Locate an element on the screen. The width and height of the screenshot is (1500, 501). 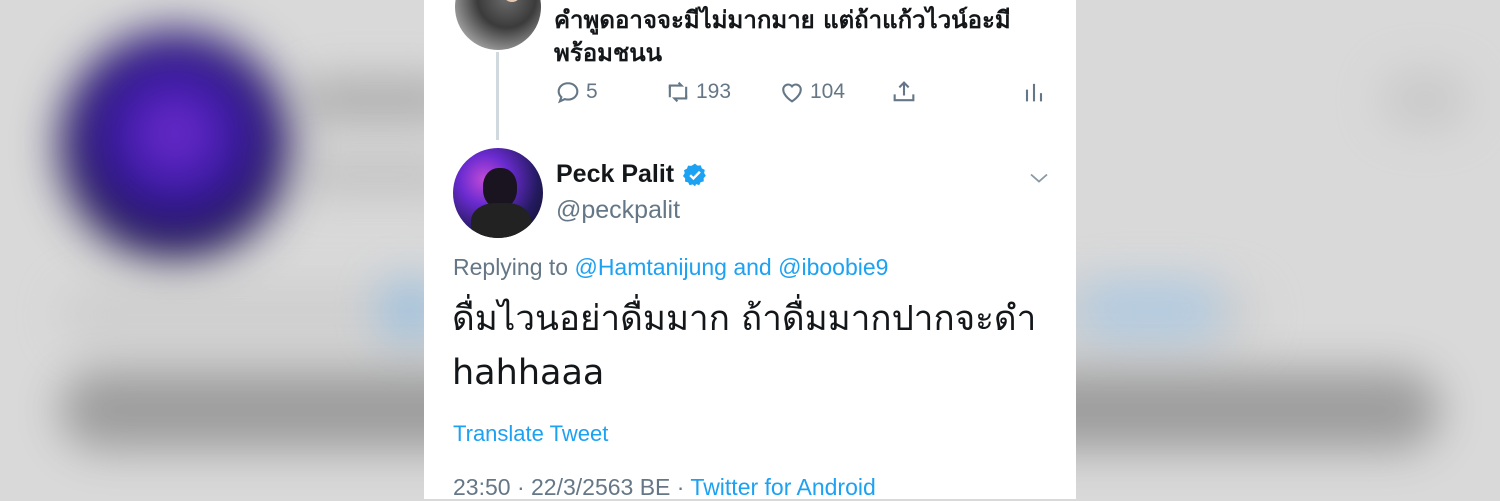
share-icon is located at coordinates (904, 91).